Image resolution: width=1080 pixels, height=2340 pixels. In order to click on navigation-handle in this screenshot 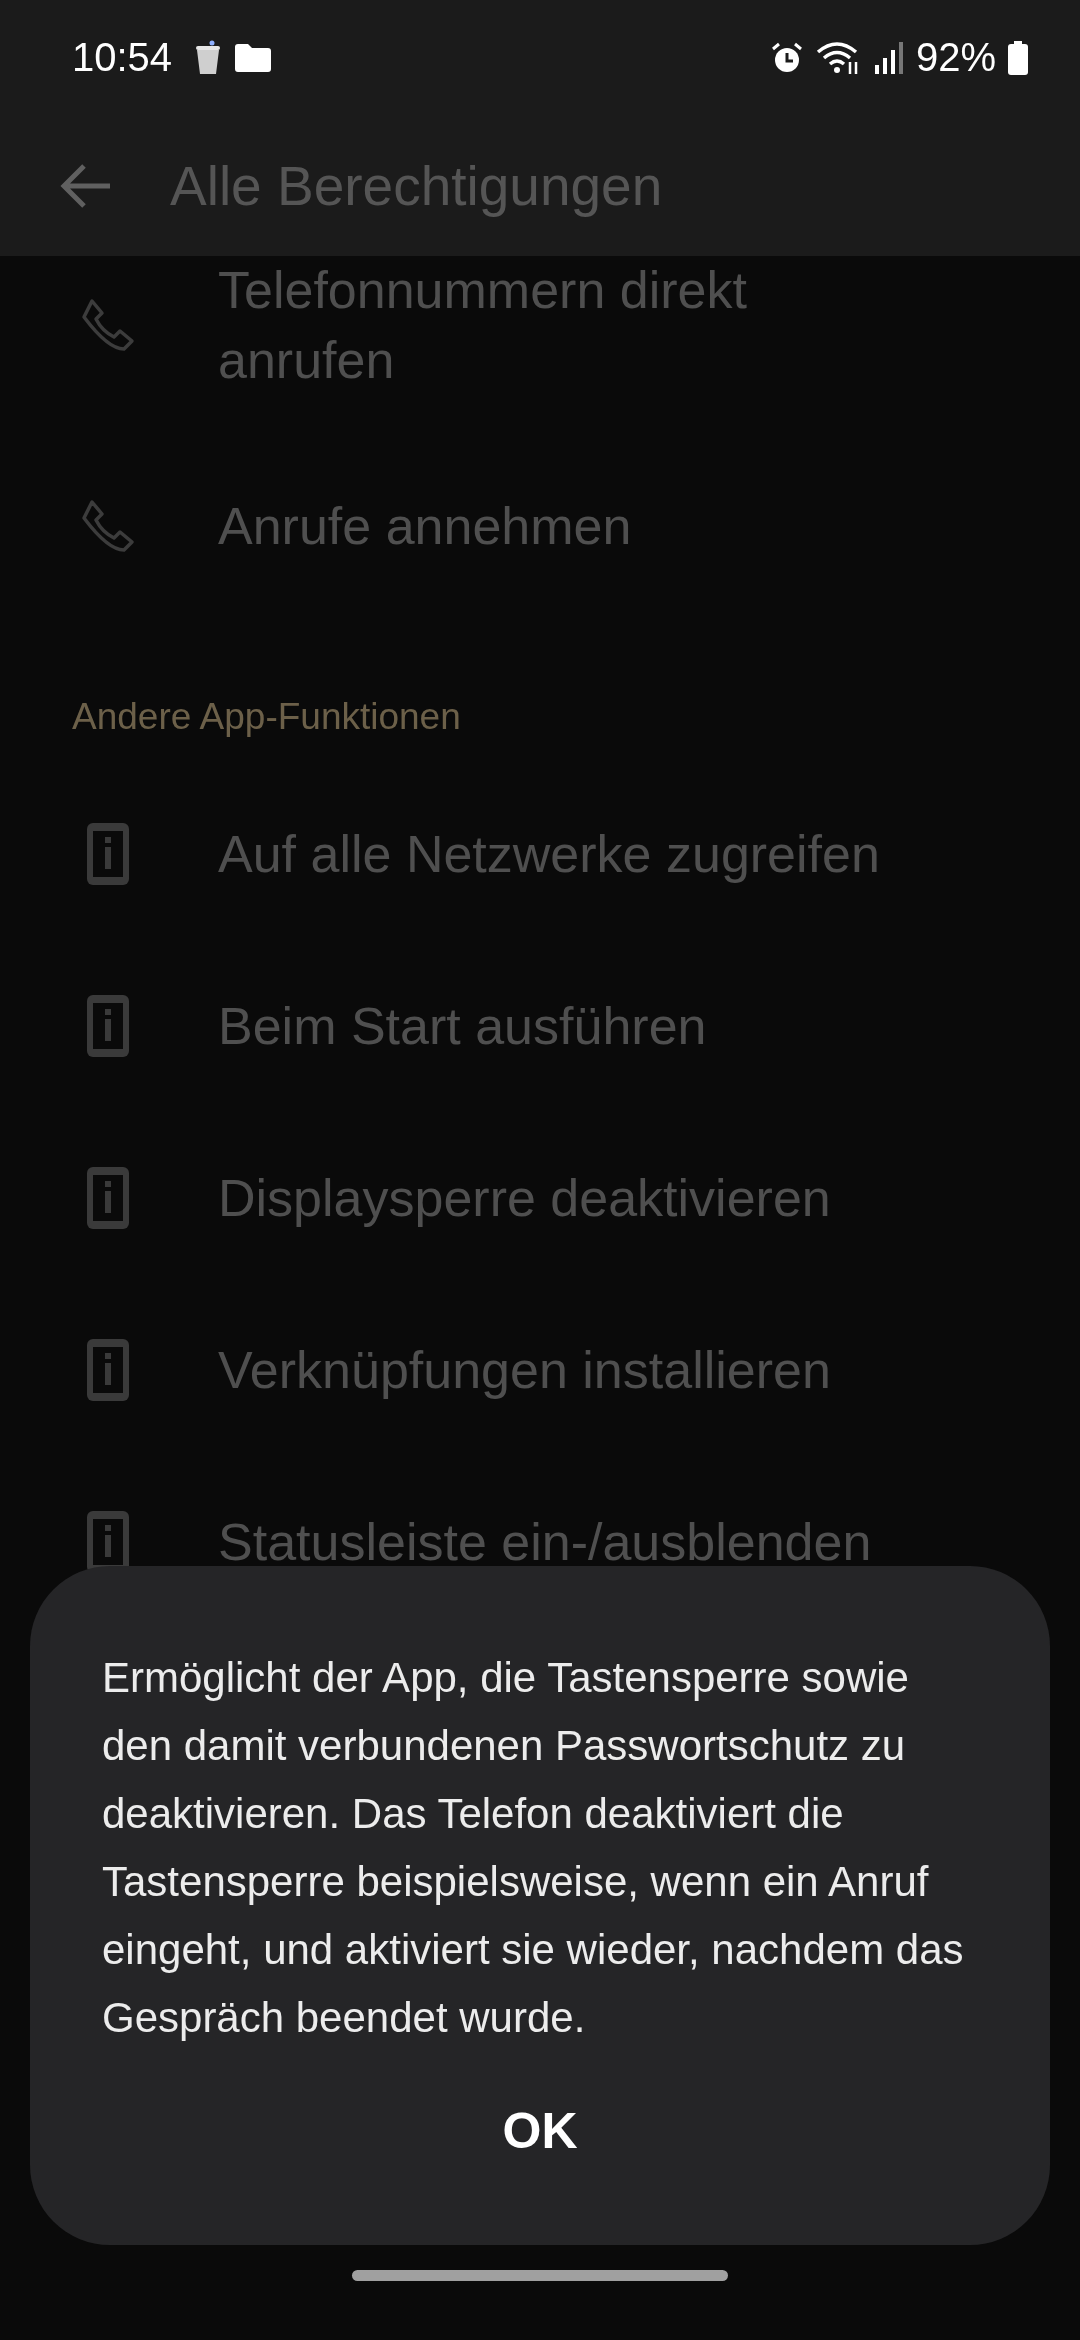, I will do `click(540, 2275)`.